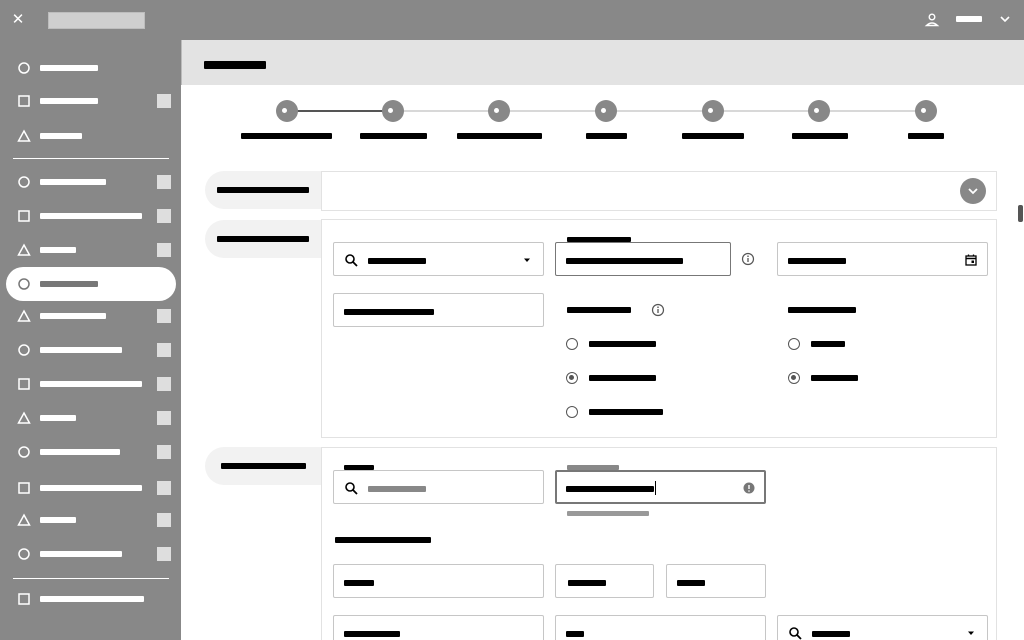 This screenshot has height=640, width=1024. What do you see at coordinates (438, 487) in the screenshot?
I see `search-input` at bounding box center [438, 487].